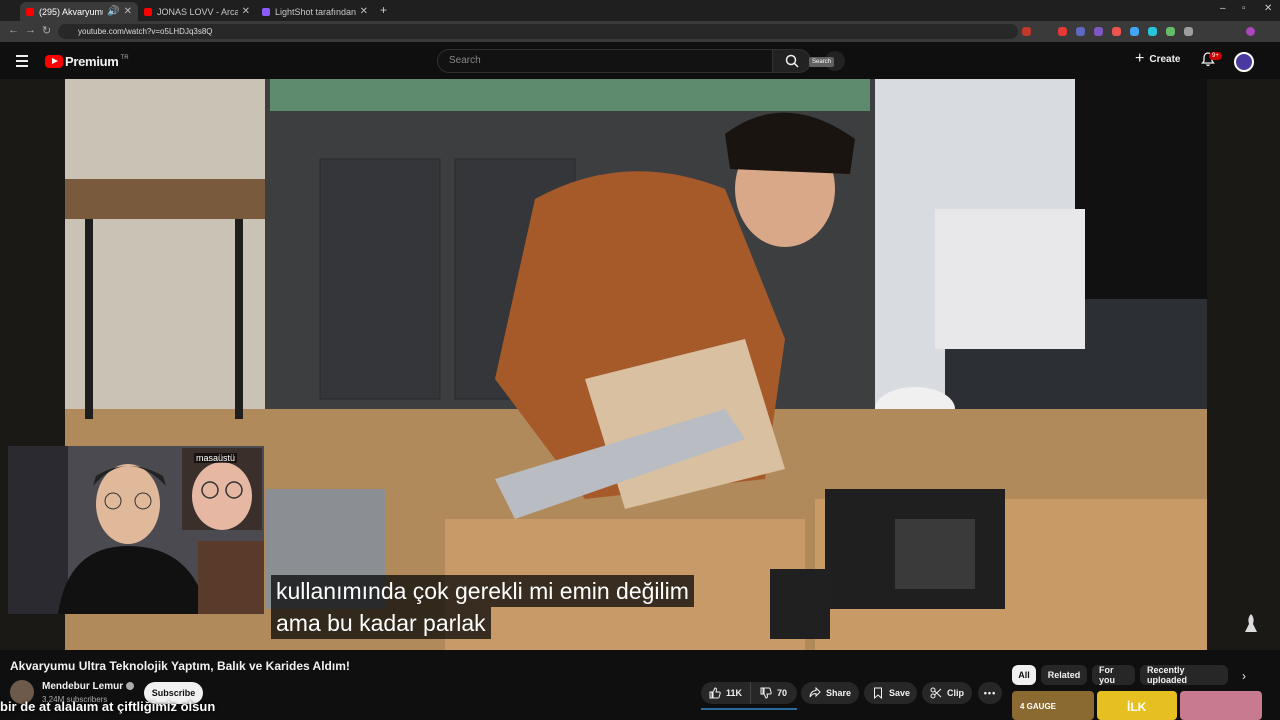  Describe the element at coordinates (1215, 56) in the screenshot. I see `notification-badge: 9+` at that location.